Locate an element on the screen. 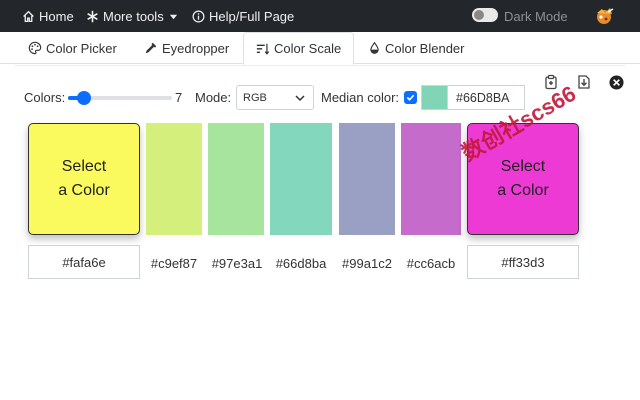 Image resolution: width=640 pixels, height=400 pixels. chevron-down-icon is located at coordinates (300, 98).